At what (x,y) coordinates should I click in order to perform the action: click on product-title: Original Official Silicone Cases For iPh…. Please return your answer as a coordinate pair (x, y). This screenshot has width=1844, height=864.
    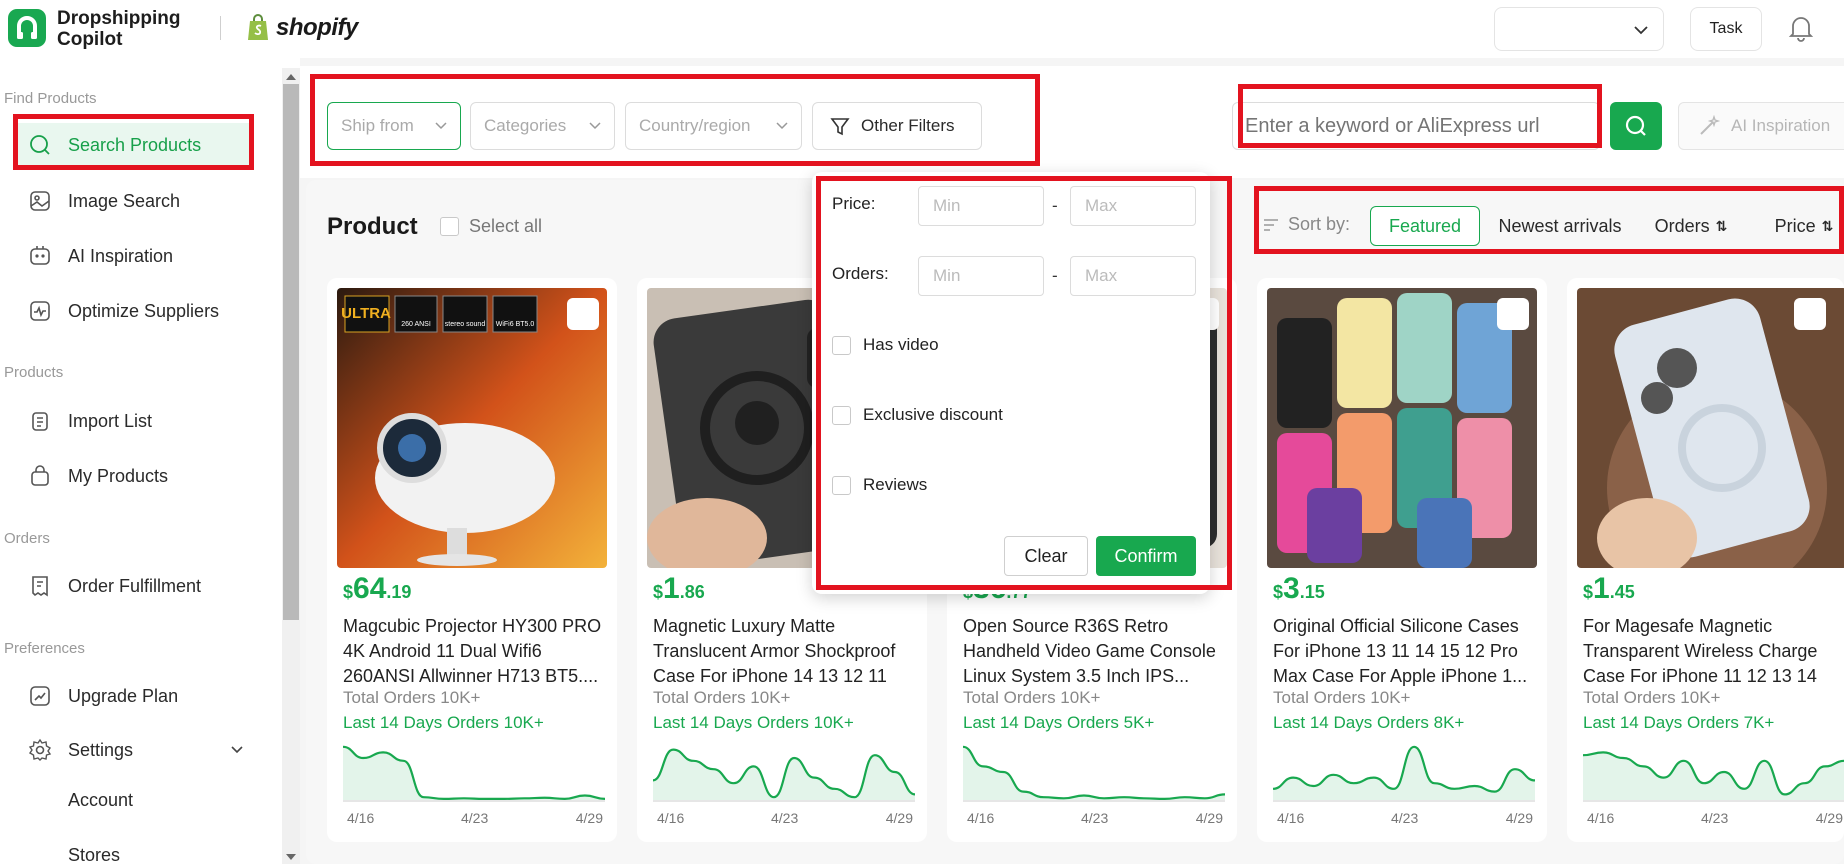
    Looking at the image, I should click on (1404, 651).